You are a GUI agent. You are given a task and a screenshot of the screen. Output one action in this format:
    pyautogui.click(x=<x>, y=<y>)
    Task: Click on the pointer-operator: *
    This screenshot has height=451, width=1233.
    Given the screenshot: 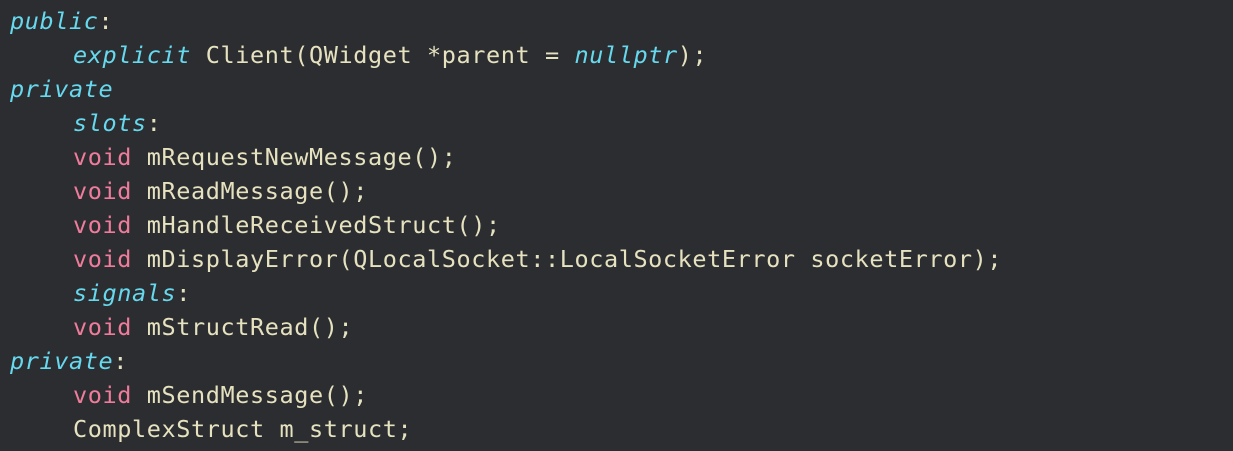 What is the action you would take?
    pyautogui.click(x=434, y=55)
    